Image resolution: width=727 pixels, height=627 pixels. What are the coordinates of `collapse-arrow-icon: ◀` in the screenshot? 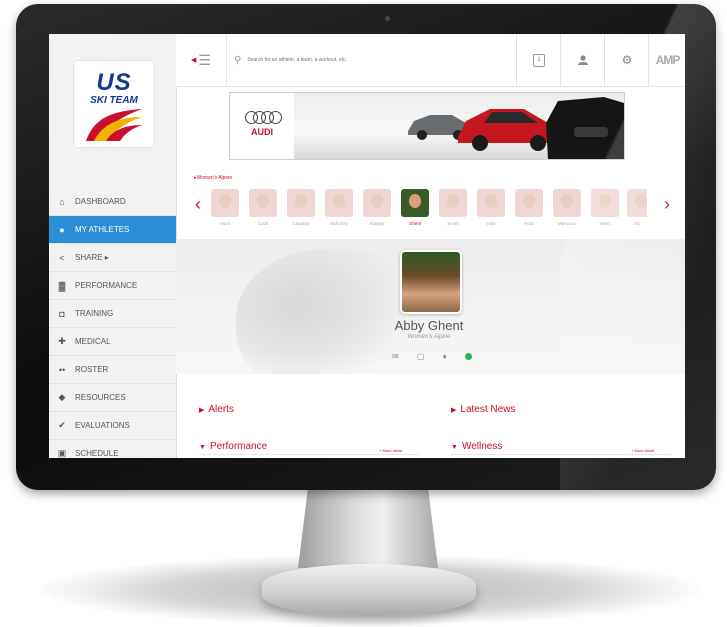 It's located at (194, 60).